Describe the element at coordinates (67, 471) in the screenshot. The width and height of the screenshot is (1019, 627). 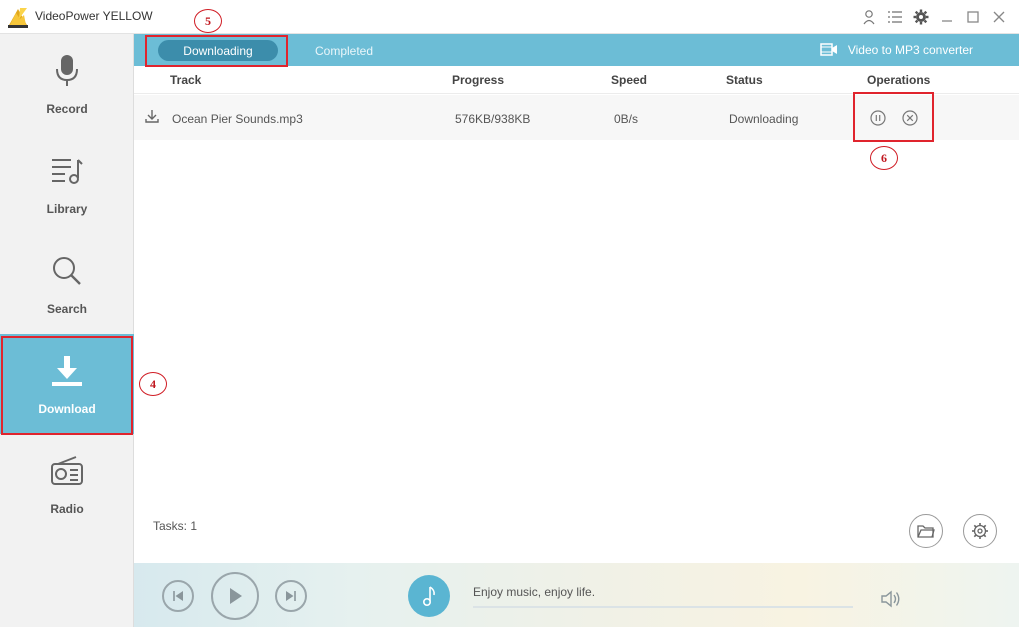
I see `radio-icon` at that location.